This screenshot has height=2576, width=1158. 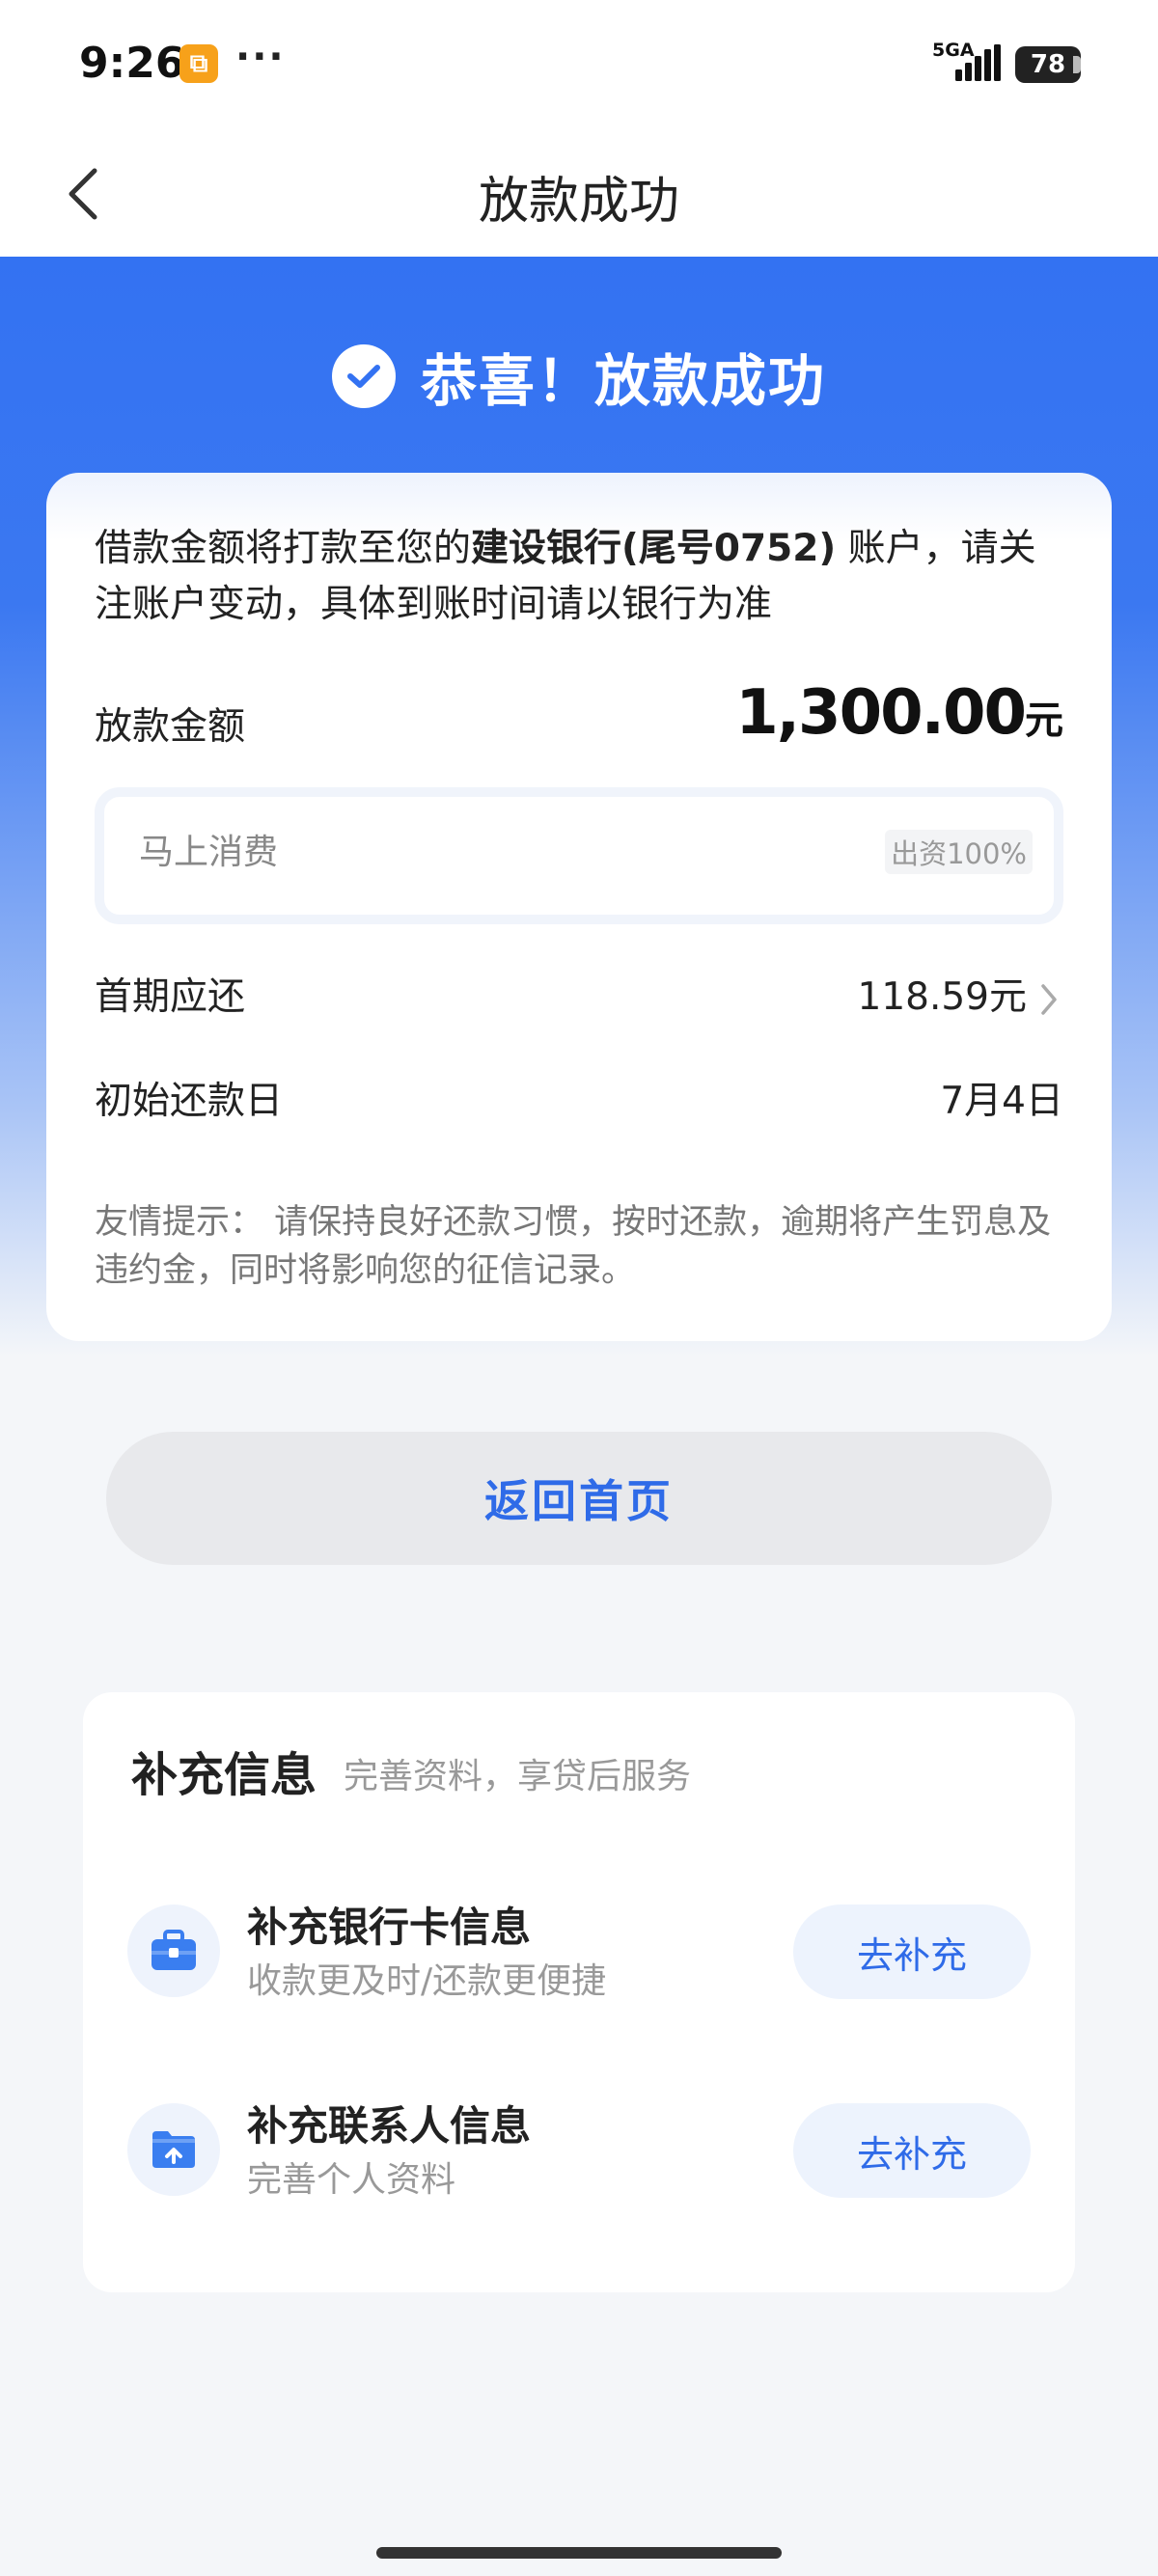 I want to click on notice-bank: 建设银行(尾号0752), so click(x=654, y=548).